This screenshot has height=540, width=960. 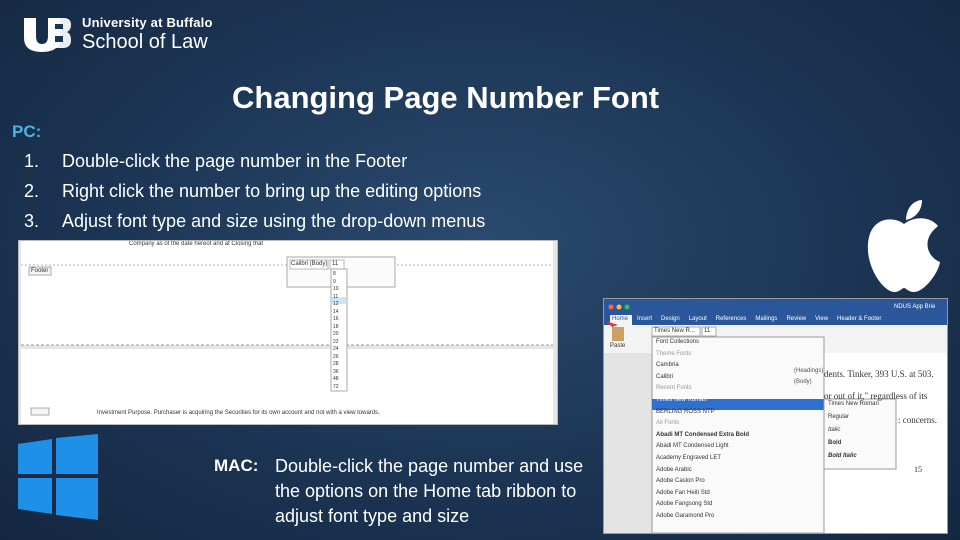 I want to click on menu-item: Adobe Garamond Pro, so click(x=739, y=519).